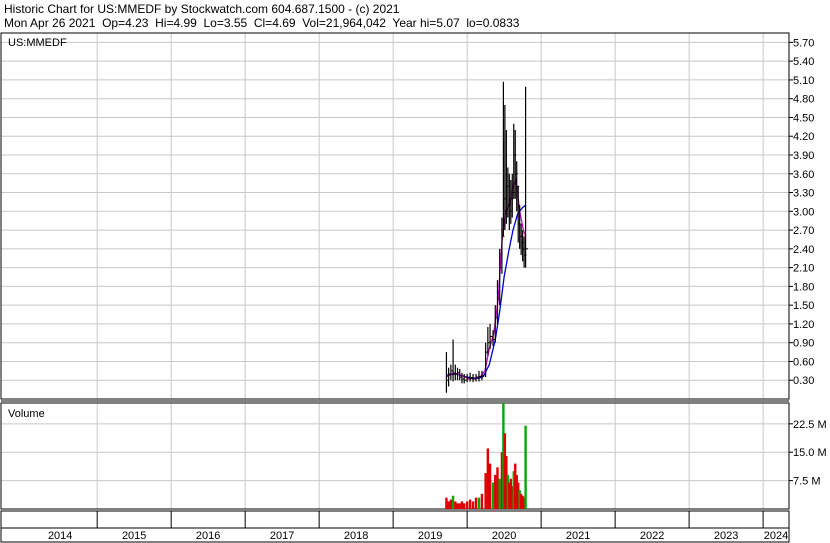 This screenshot has height=543, width=830. I want to click on volume-tick-label: 22.5 M, so click(810, 425).